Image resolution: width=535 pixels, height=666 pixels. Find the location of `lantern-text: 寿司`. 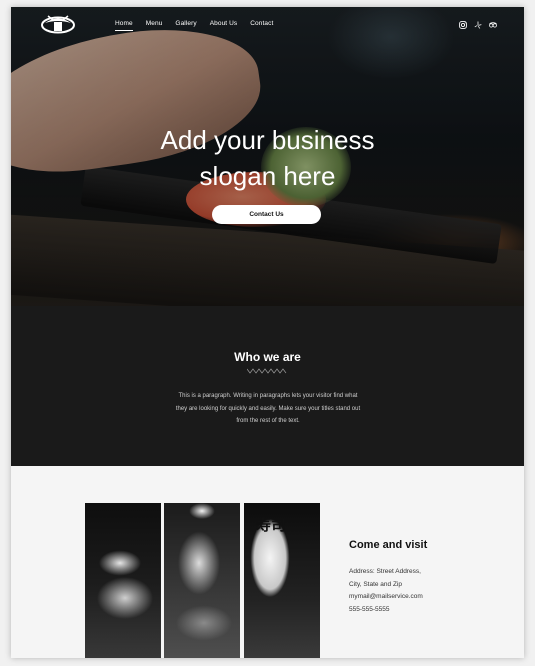

lantern-text: 寿司 is located at coordinates (270, 525).